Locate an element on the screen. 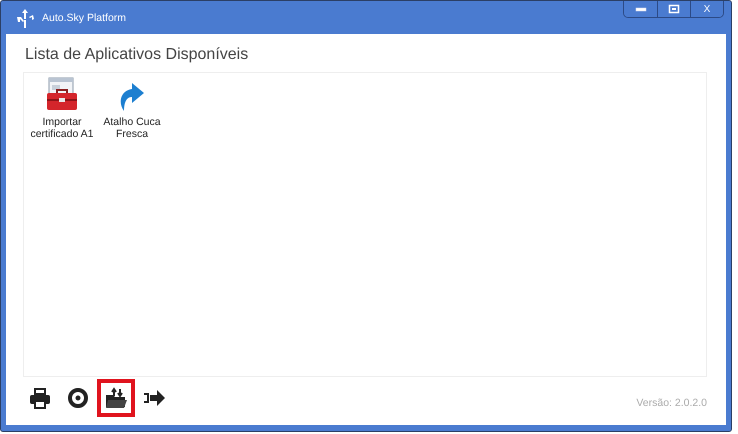 The height and width of the screenshot is (434, 738). maximize-icon is located at coordinates (674, 9).